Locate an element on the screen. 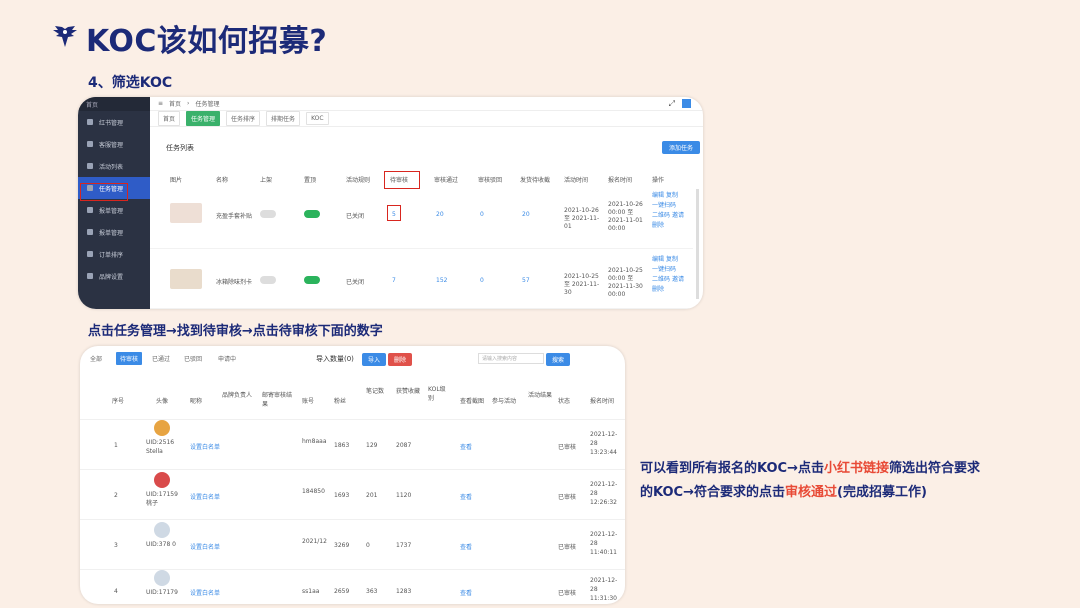 The width and height of the screenshot is (1080, 608). section-subtitle: 4、筛选KOC is located at coordinates (130, 83).